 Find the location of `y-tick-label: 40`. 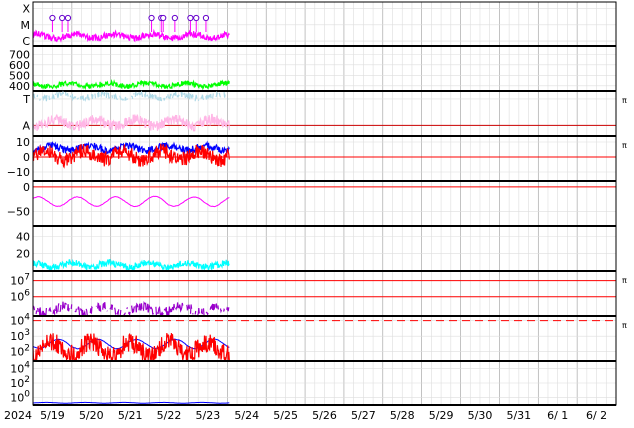

y-tick-label: 40 is located at coordinates (23, 236).